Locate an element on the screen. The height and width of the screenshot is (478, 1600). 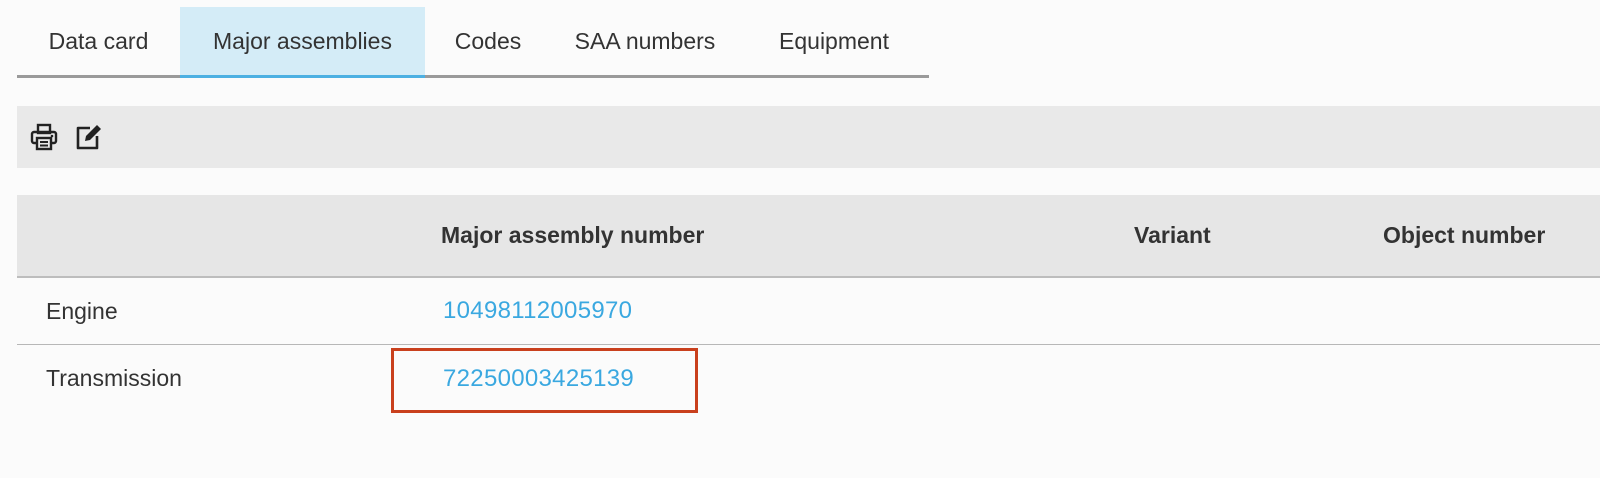
table-row: Engine 10498112005970 is located at coordinates (808, 311).